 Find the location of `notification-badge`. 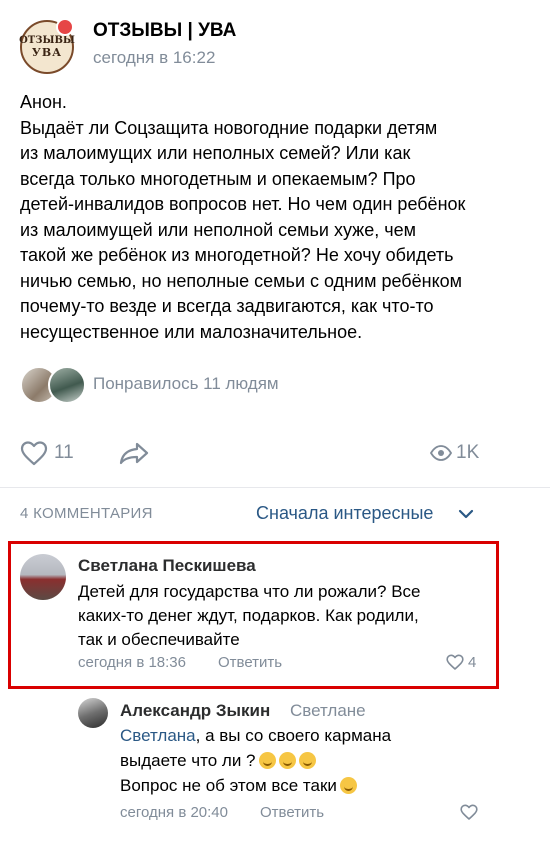

notification-badge is located at coordinates (65, 27).